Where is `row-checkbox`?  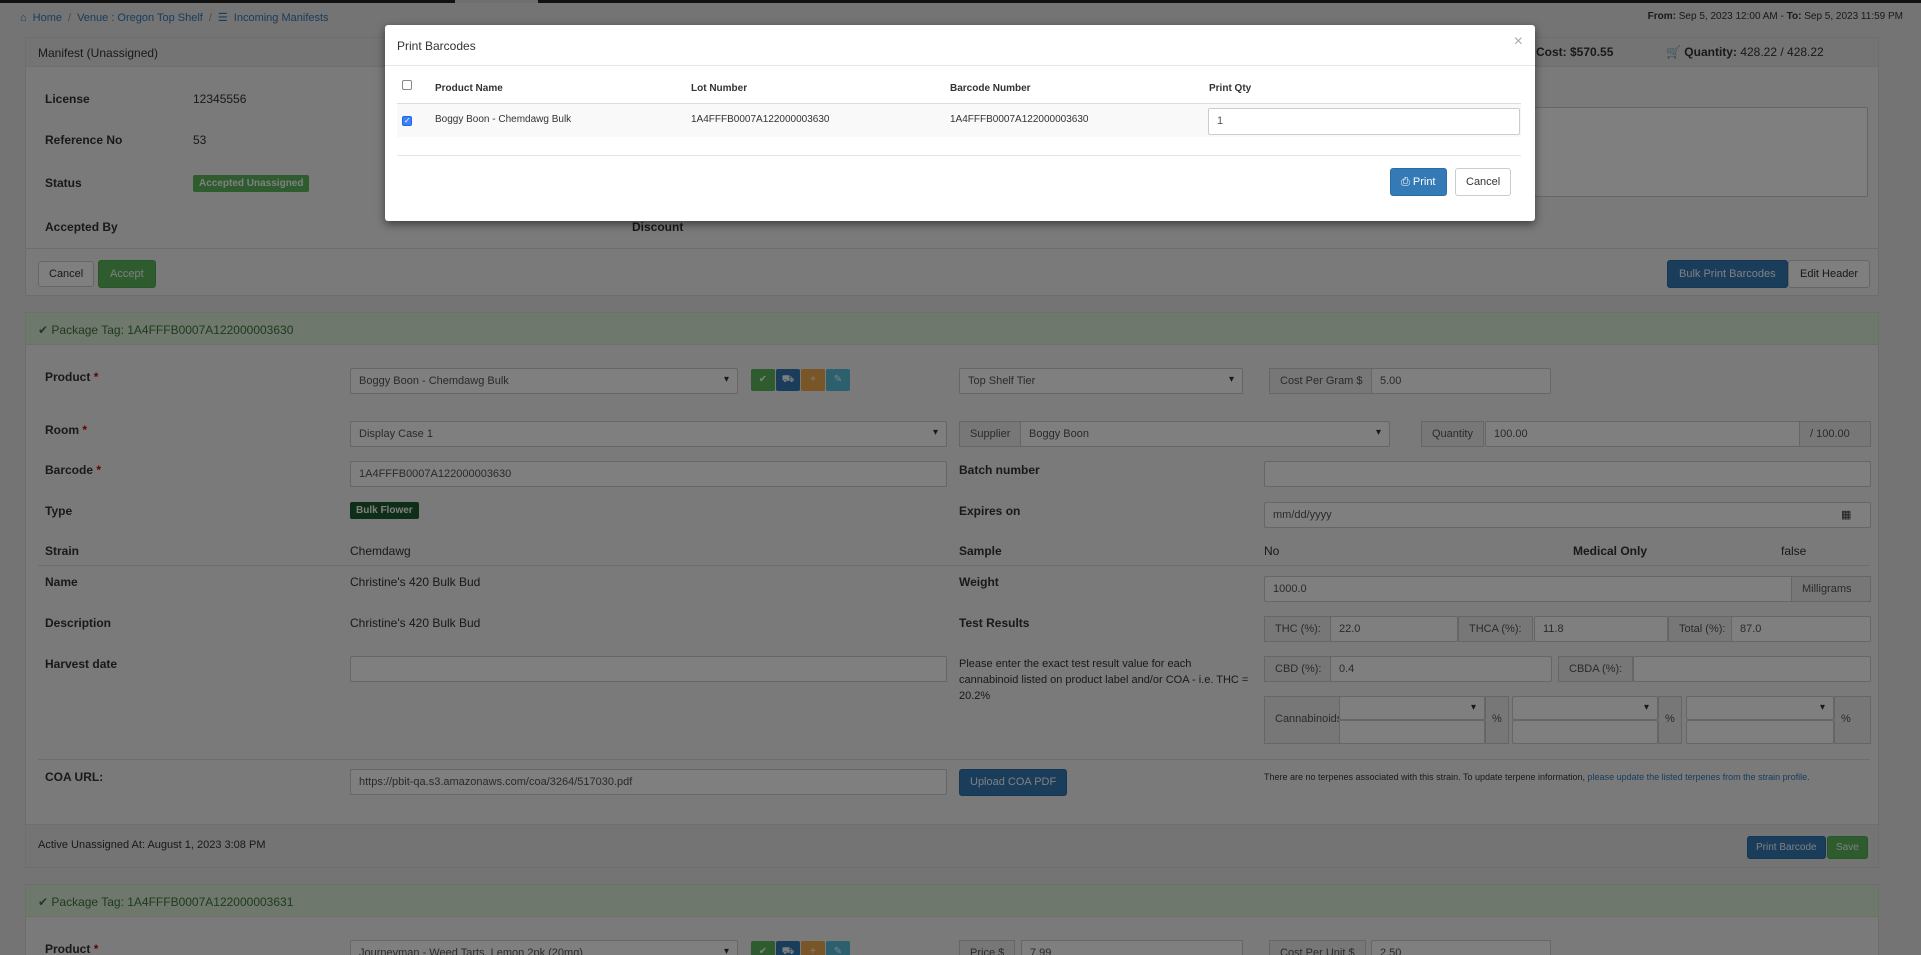 row-checkbox is located at coordinates (407, 121).